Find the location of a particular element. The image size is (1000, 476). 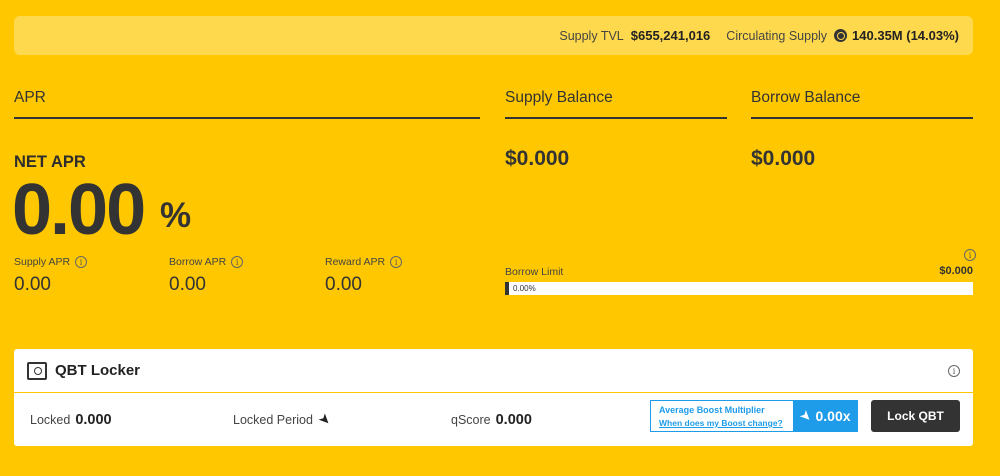

circulating-supply-label: Circulating Supply is located at coordinates (777, 35).